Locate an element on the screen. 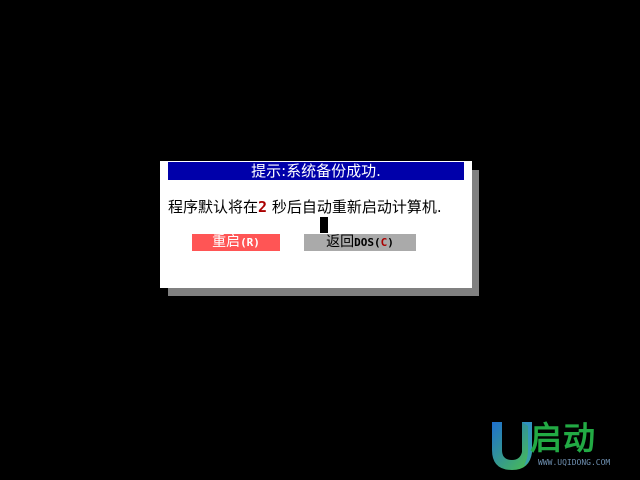 This screenshot has width=640, height=480. return-dos-button: 返回DOS(C) is located at coordinates (360, 242).